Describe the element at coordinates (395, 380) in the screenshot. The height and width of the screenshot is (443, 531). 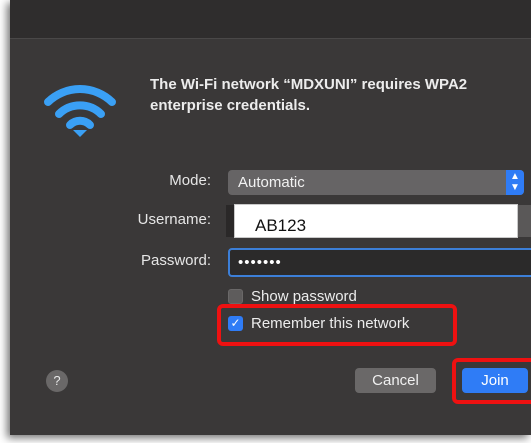
I see `cancel-button: Cancel` at that location.